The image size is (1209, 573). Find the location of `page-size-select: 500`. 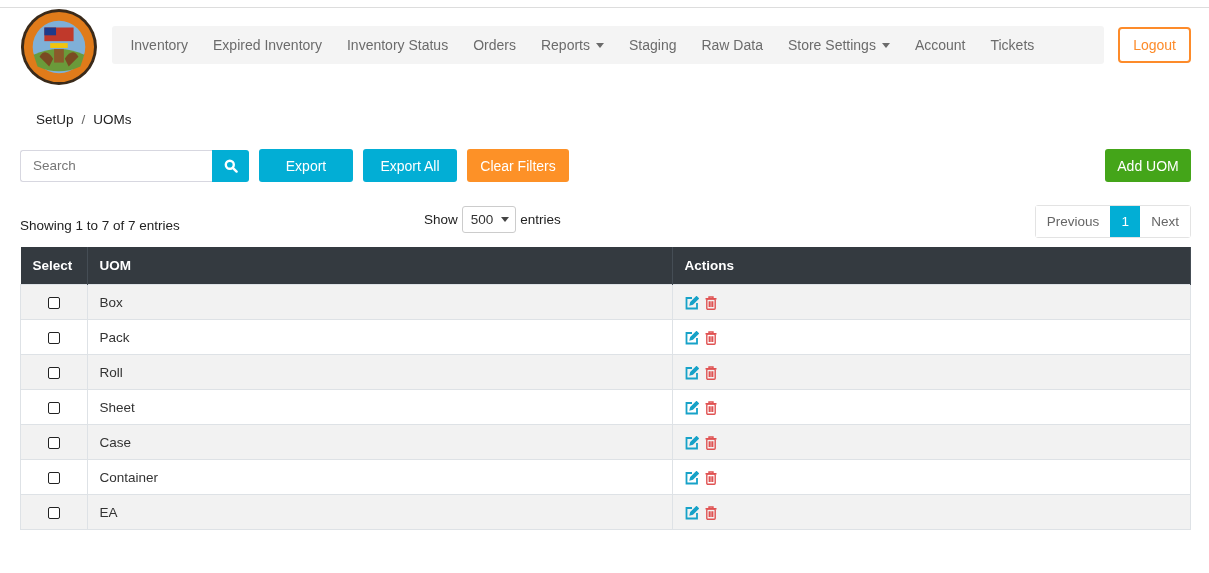

page-size-select: 500 is located at coordinates (489, 219).